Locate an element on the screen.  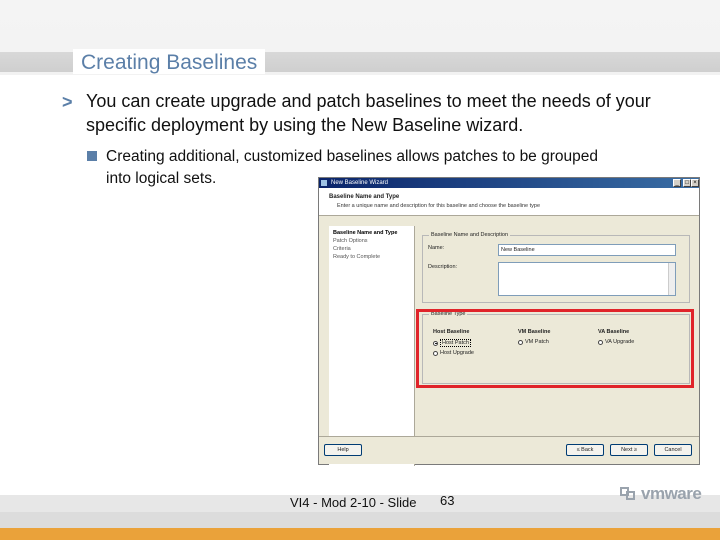
minimize-icon: _ is located at coordinates (677, 183).